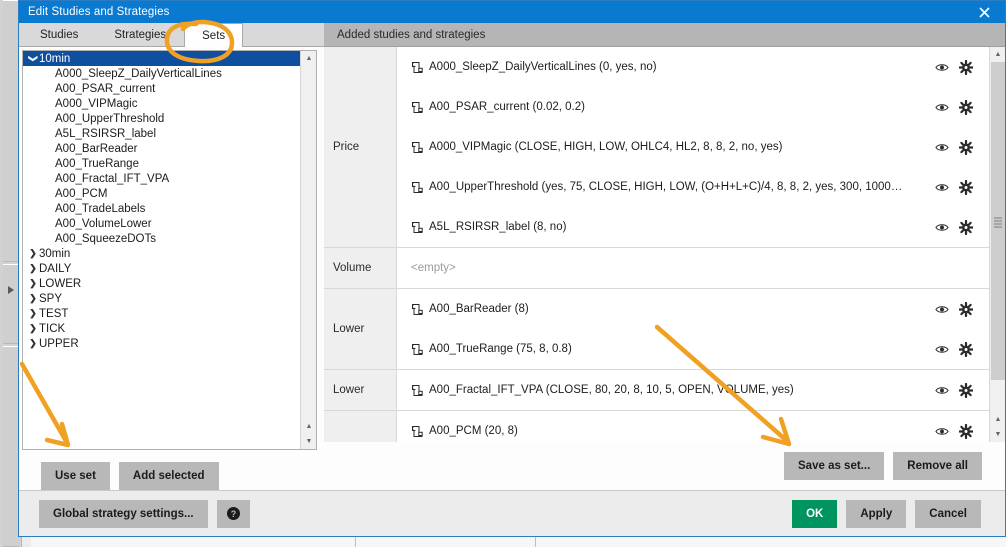  What do you see at coordinates (161, 328) in the screenshot?
I see `tree-group-row: ❯ TICK` at bounding box center [161, 328].